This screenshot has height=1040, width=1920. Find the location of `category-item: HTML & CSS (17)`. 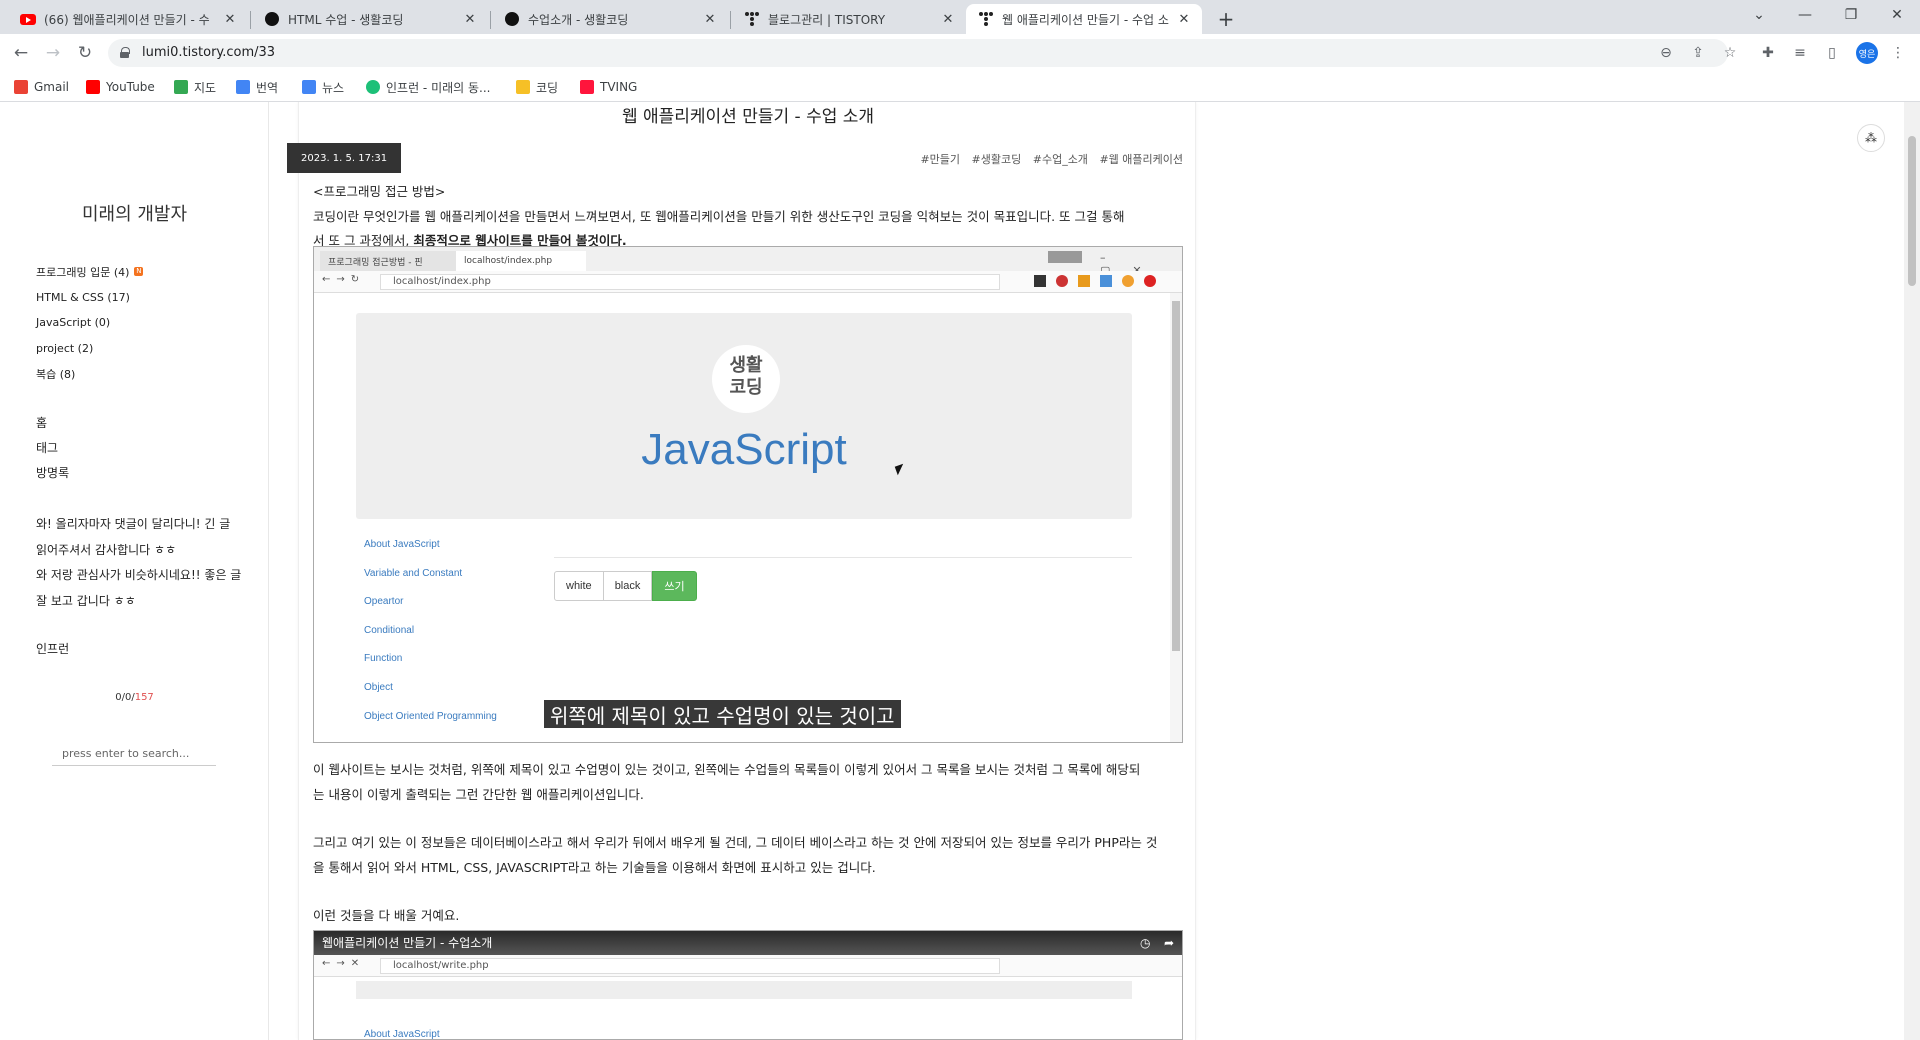

category-item: HTML & CSS (17) is located at coordinates (89, 298).